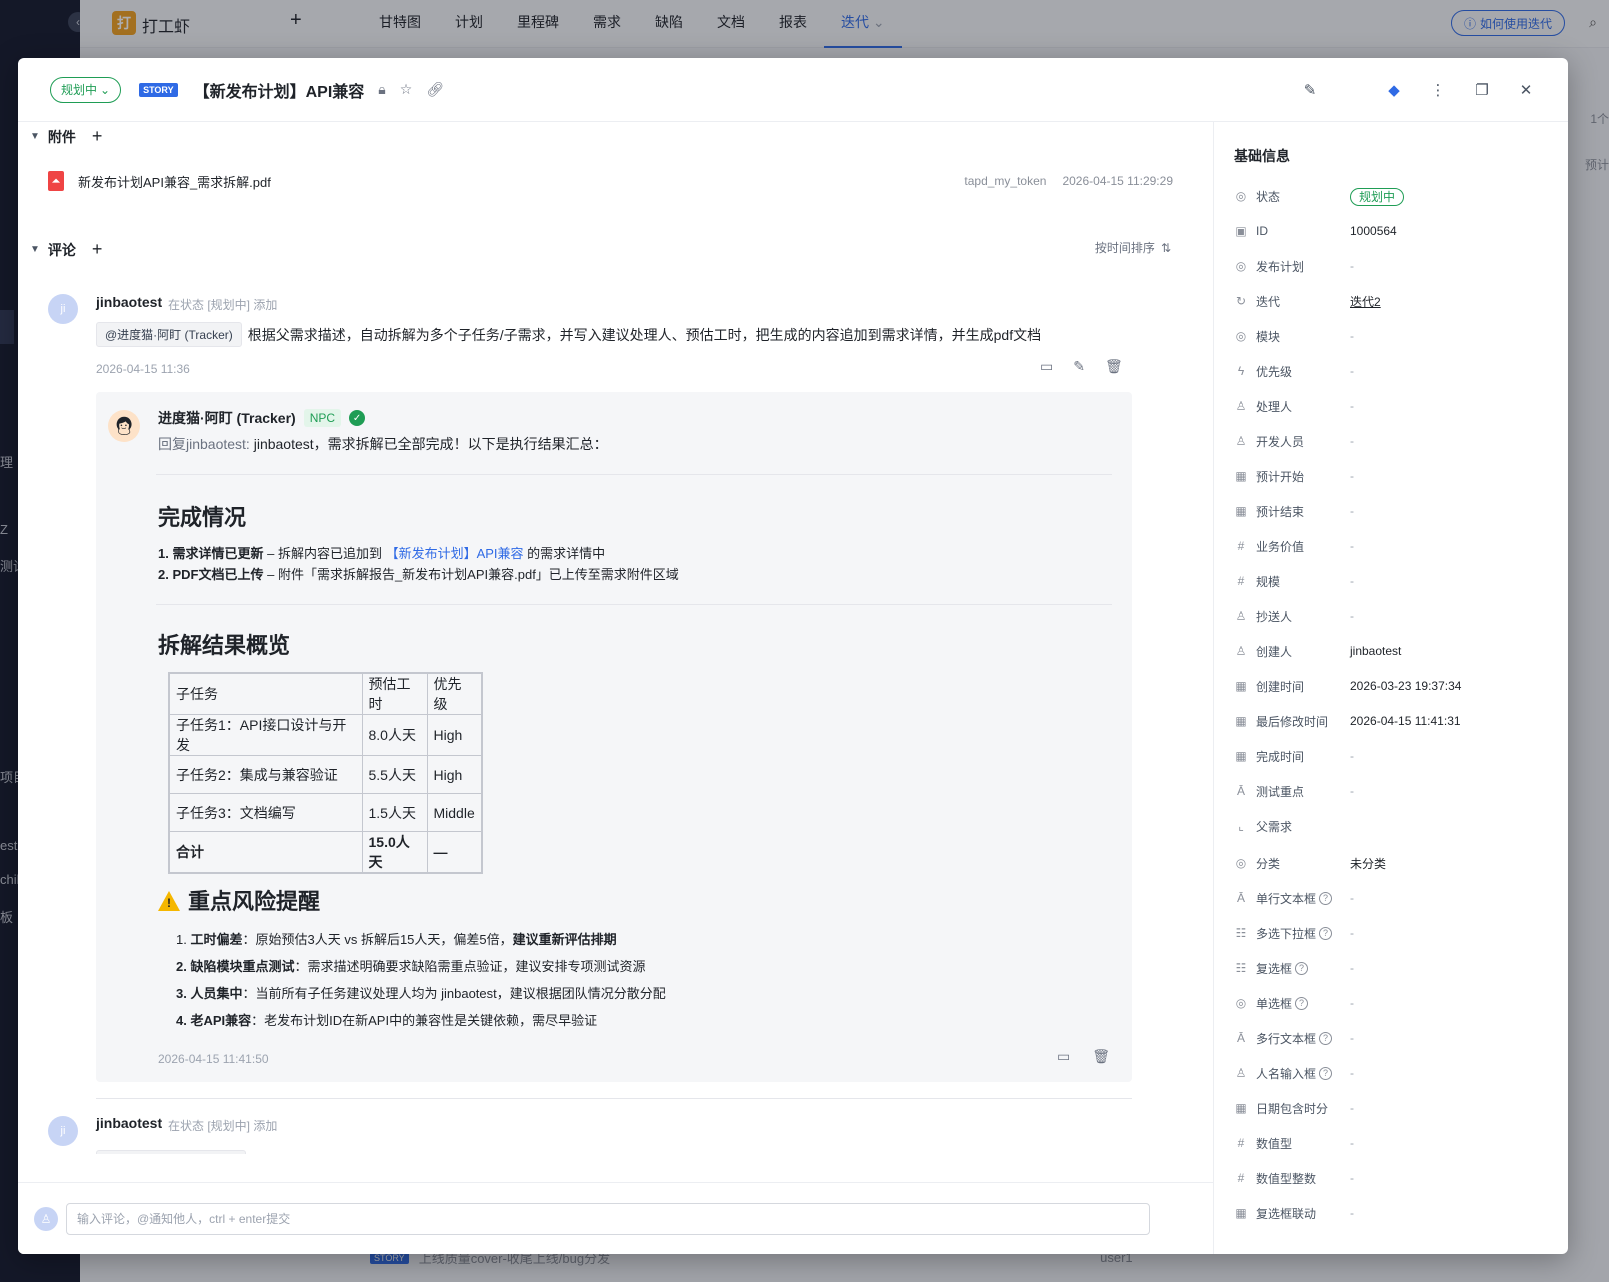 The height and width of the screenshot is (1282, 1609). I want to click on info-field: ▦ 预计开始 -, so click(1399, 476).